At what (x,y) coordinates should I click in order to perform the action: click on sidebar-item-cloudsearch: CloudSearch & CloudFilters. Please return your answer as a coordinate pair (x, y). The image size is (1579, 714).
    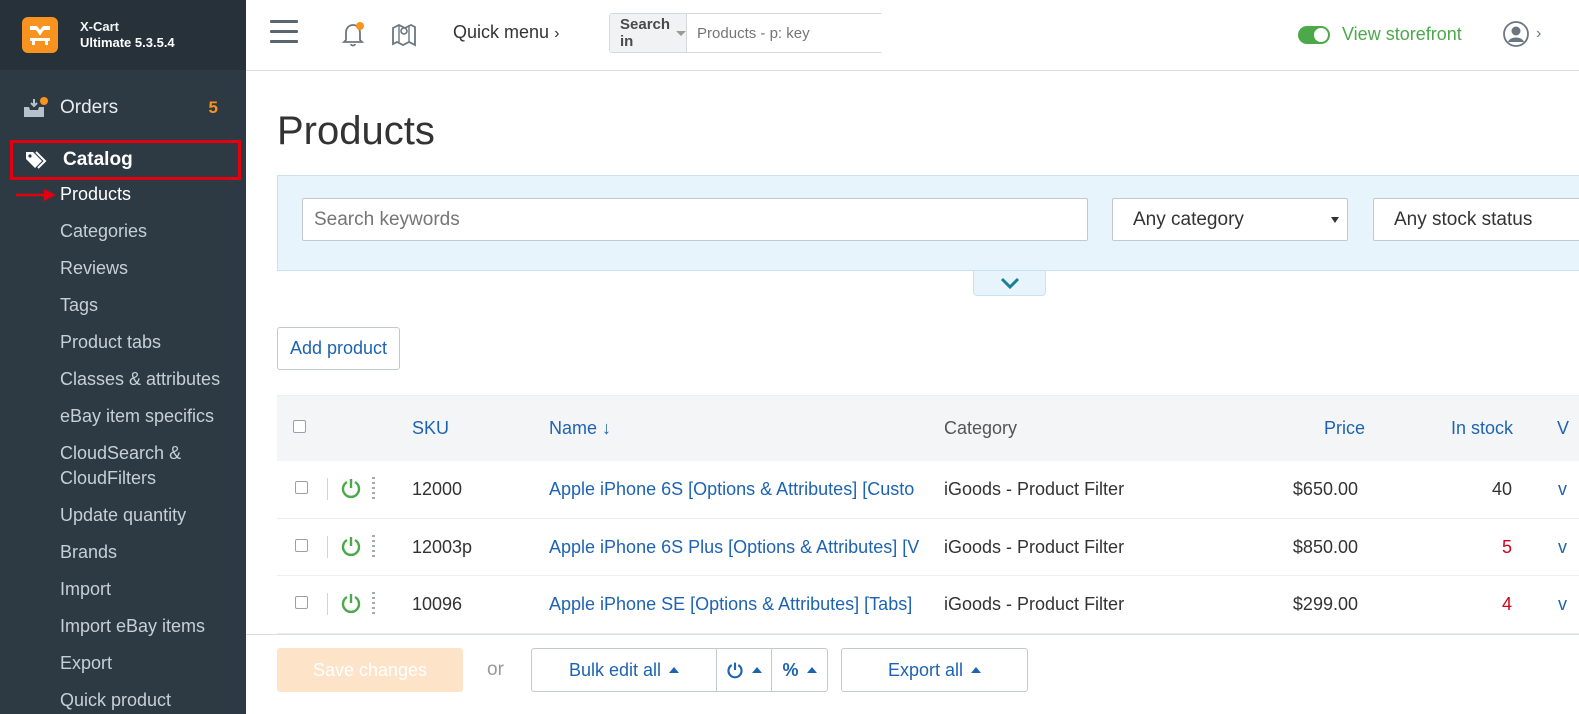
    Looking at the image, I should click on (100, 466).